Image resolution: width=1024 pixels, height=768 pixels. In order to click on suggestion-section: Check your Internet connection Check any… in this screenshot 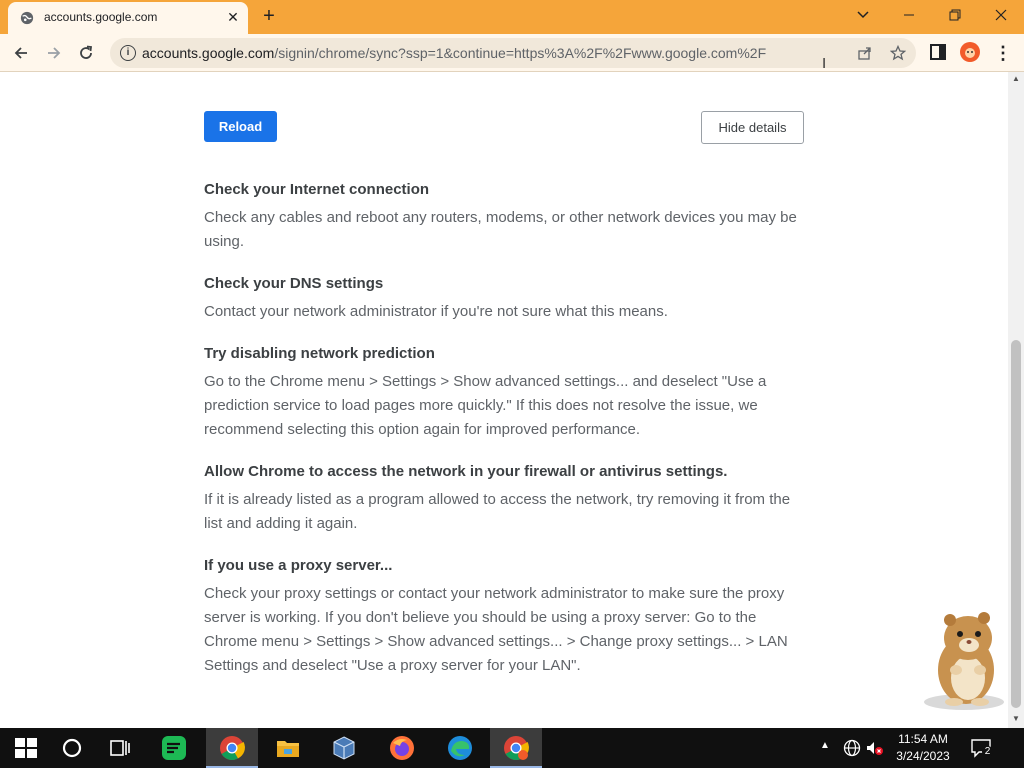, I will do `click(506, 217)`.